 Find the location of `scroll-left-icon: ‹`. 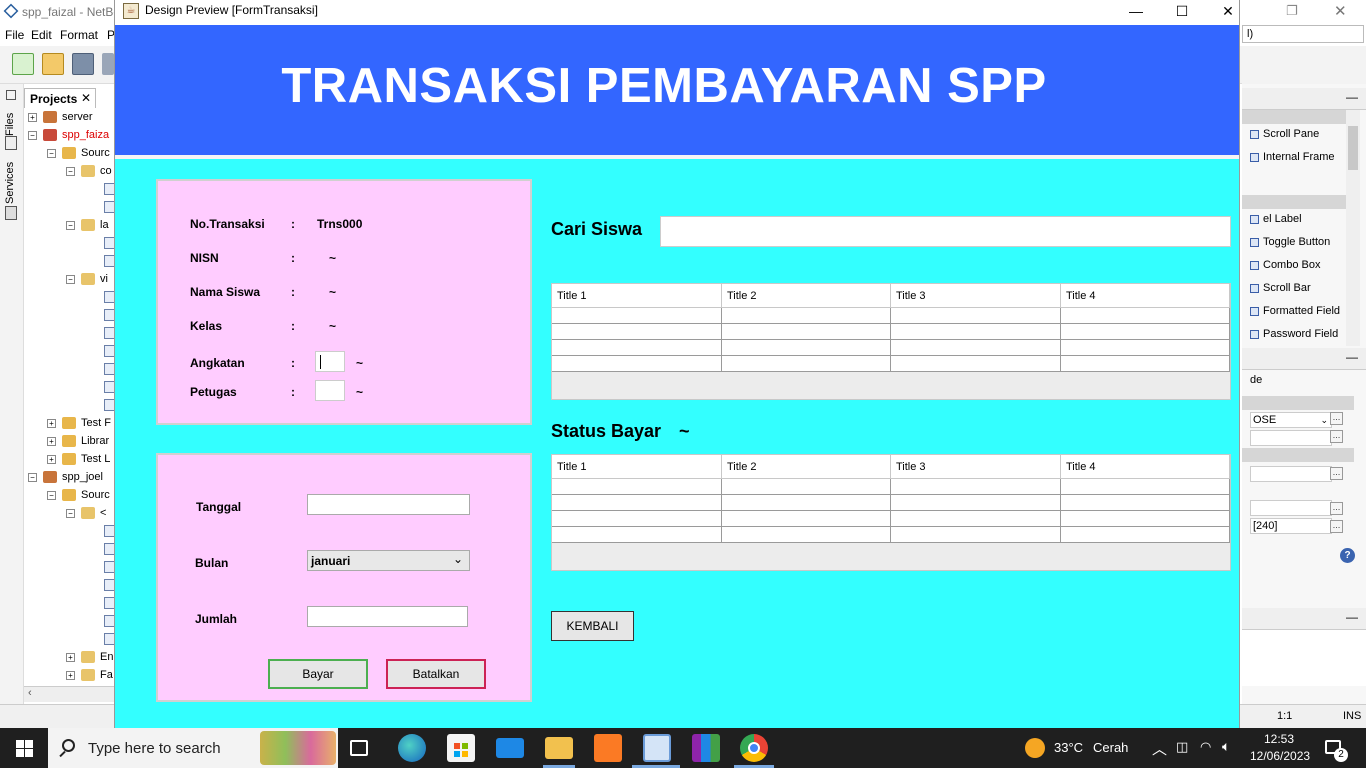

scroll-left-icon: ‹ is located at coordinates (30, 693).